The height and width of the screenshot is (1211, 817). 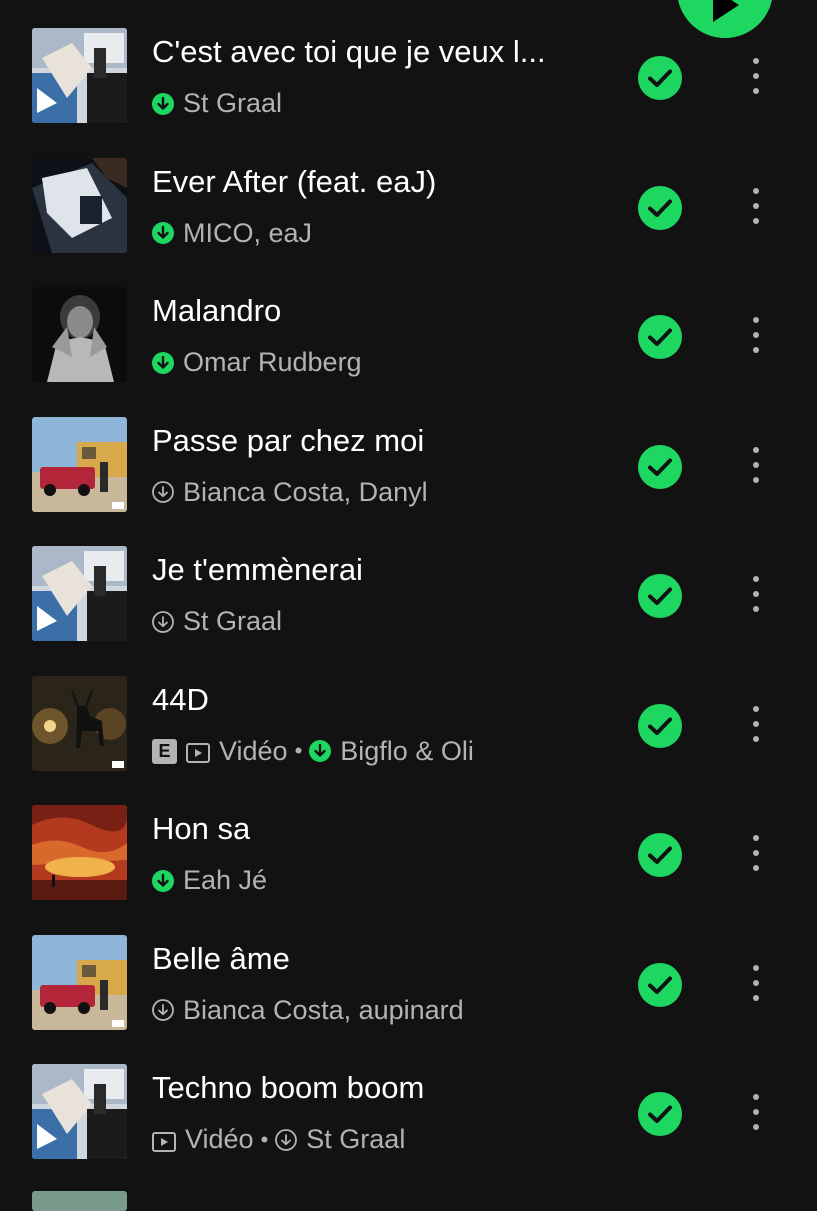 I want to click on track-meta: E Vidéo • Bigflo & Oli, so click(x=313, y=751).